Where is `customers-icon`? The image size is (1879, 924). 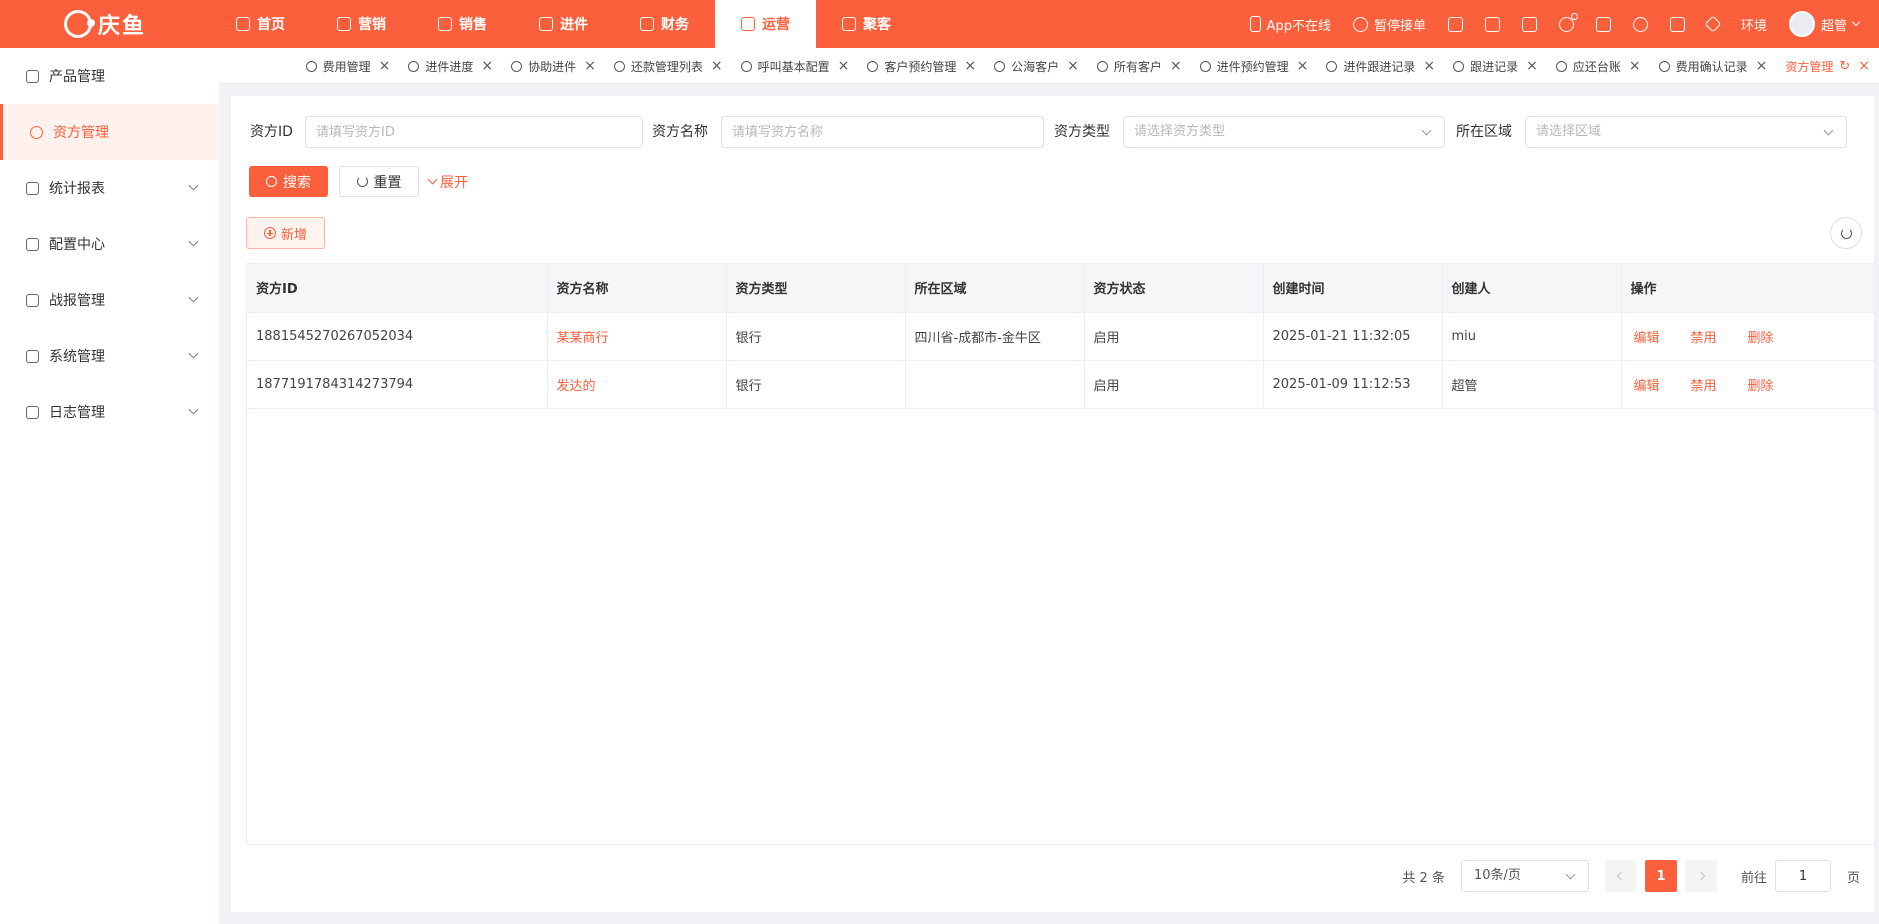
customers-icon is located at coordinates (849, 24).